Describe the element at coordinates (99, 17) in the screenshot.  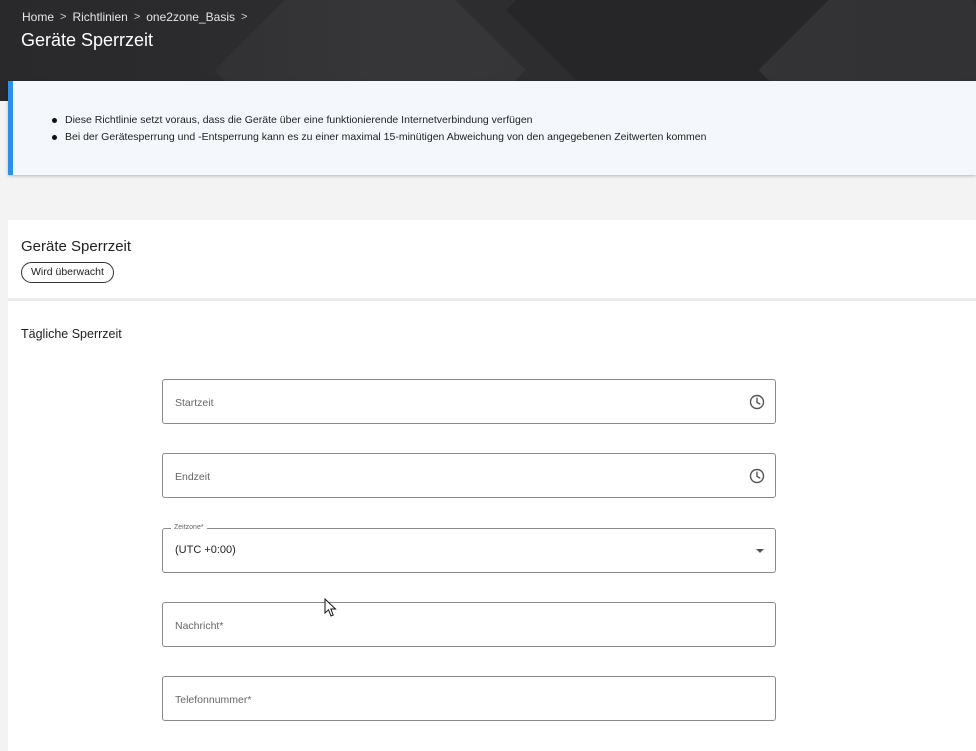
I see `breadcrumb-richtlinien: Richtlinien` at that location.